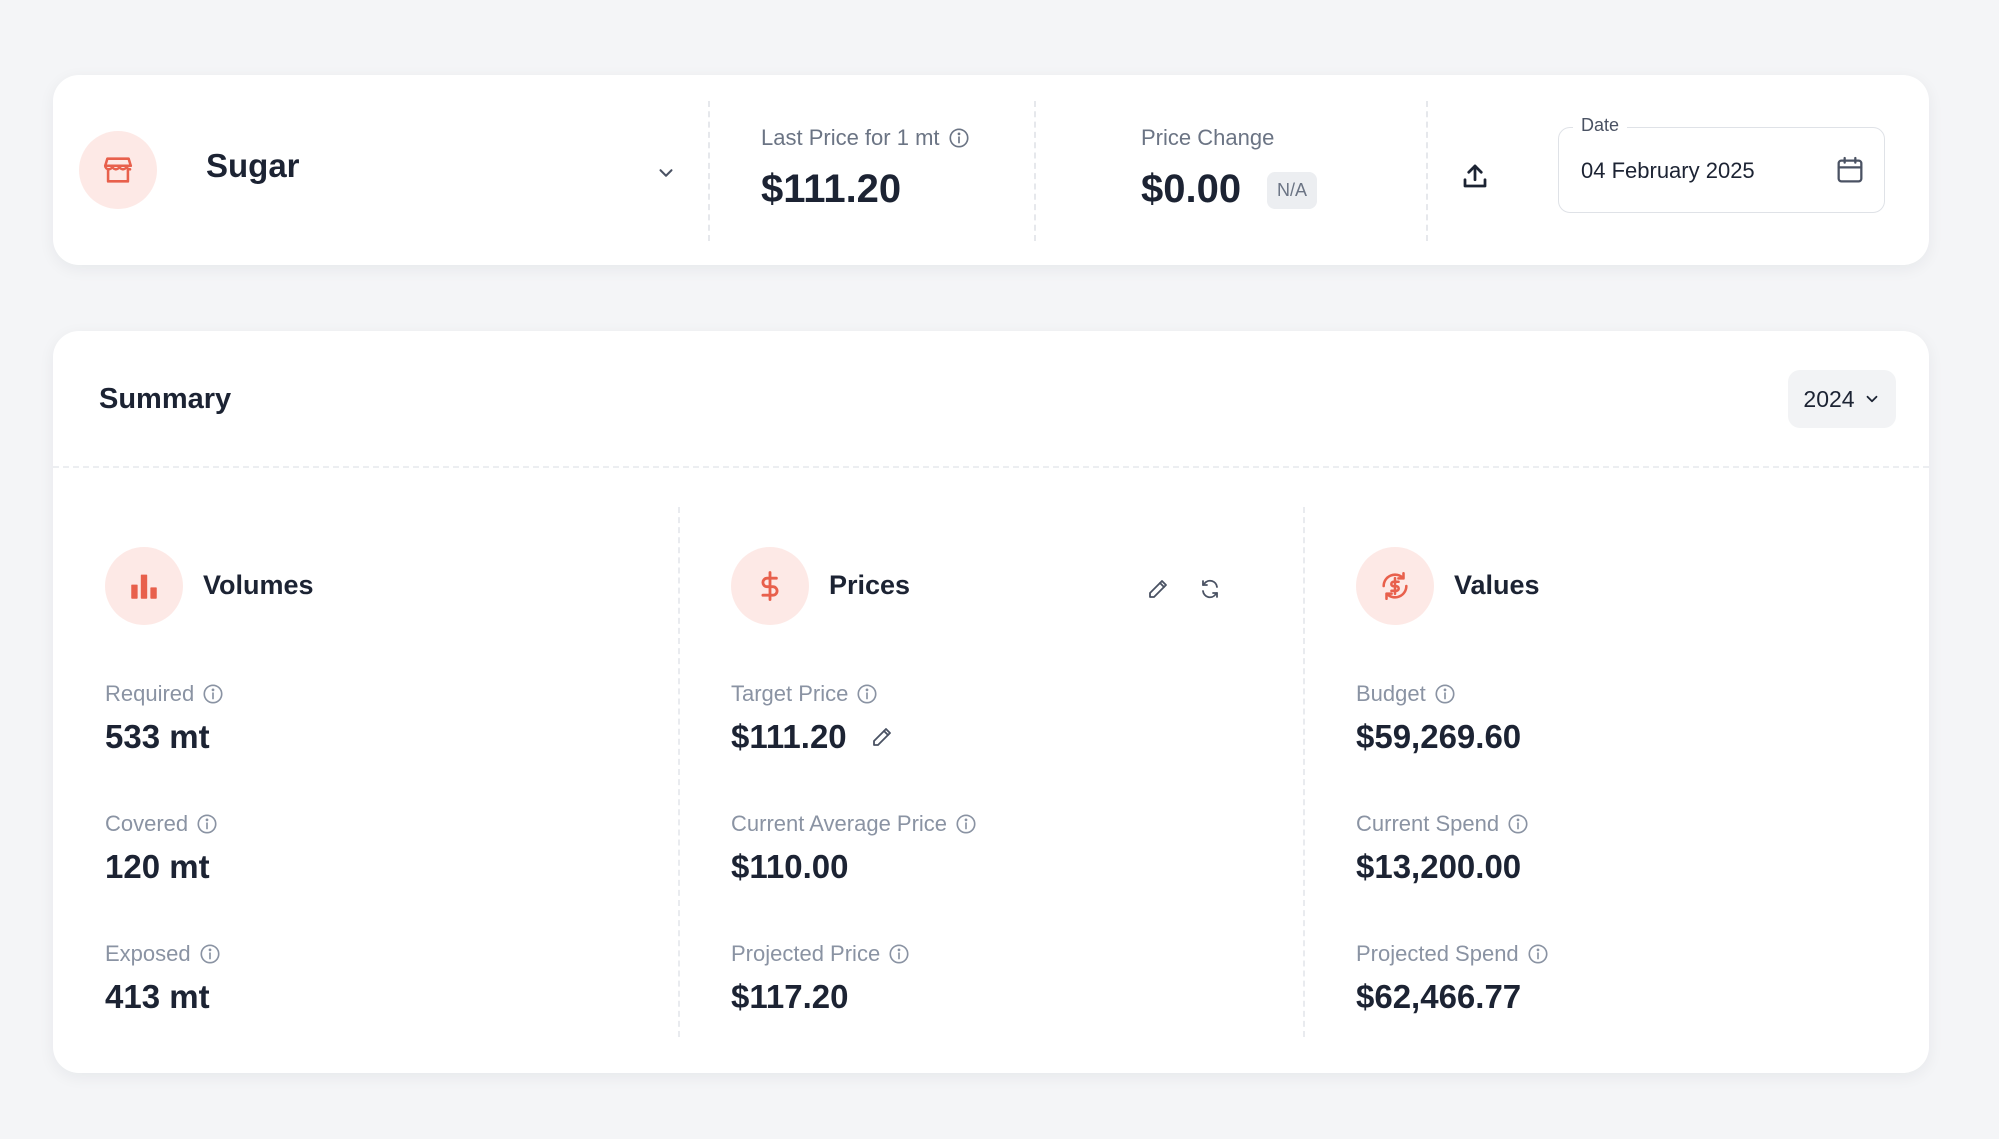 The image size is (1999, 1139). I want to click on projected-price-value: $117.20, so click(790, 996).